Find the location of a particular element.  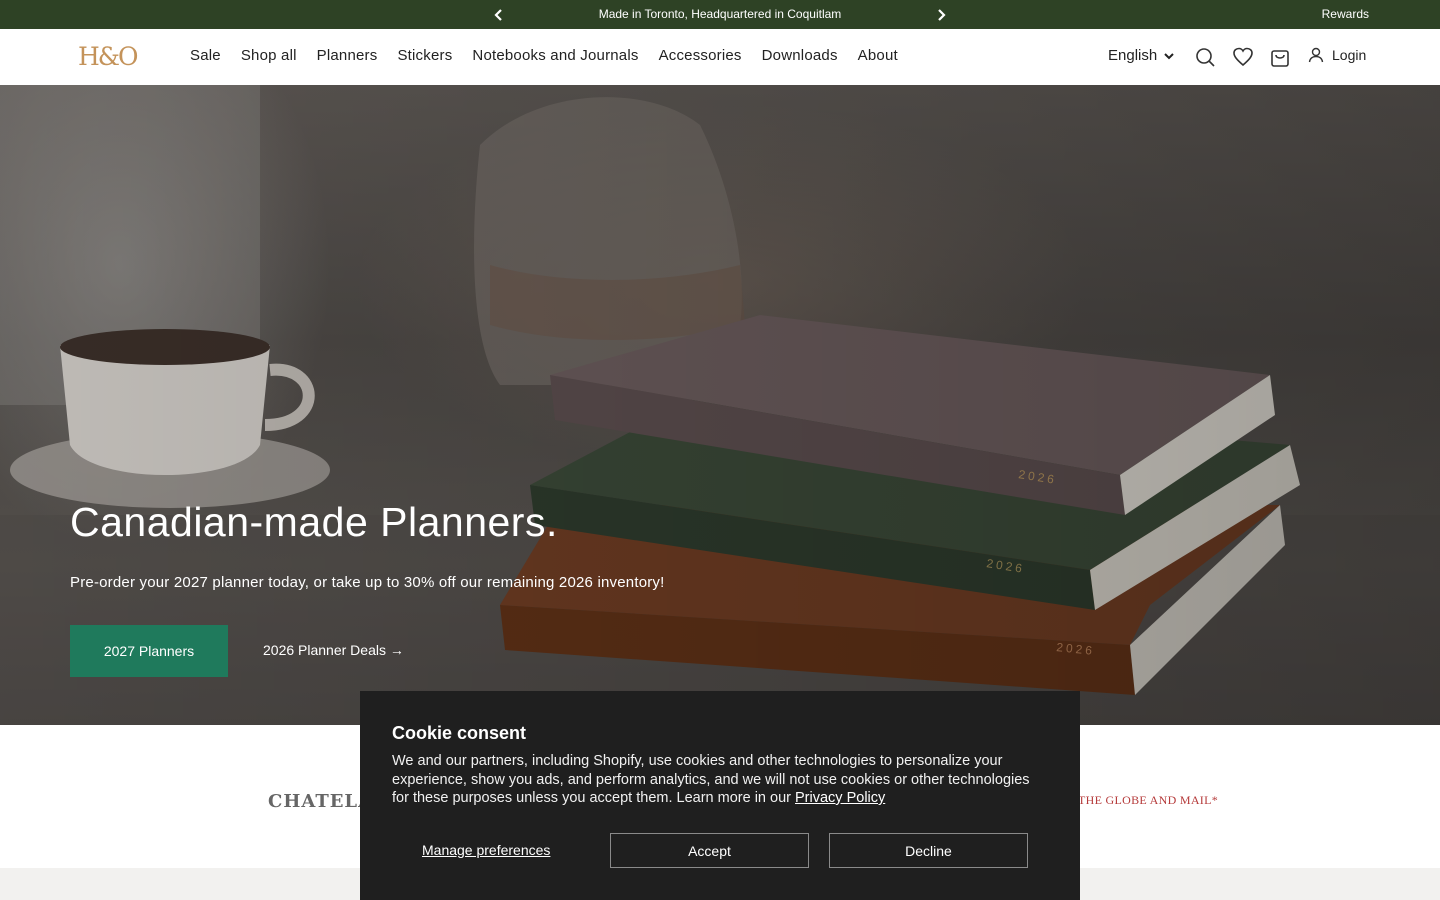

user-icon is located at coordinates (1316, 55).